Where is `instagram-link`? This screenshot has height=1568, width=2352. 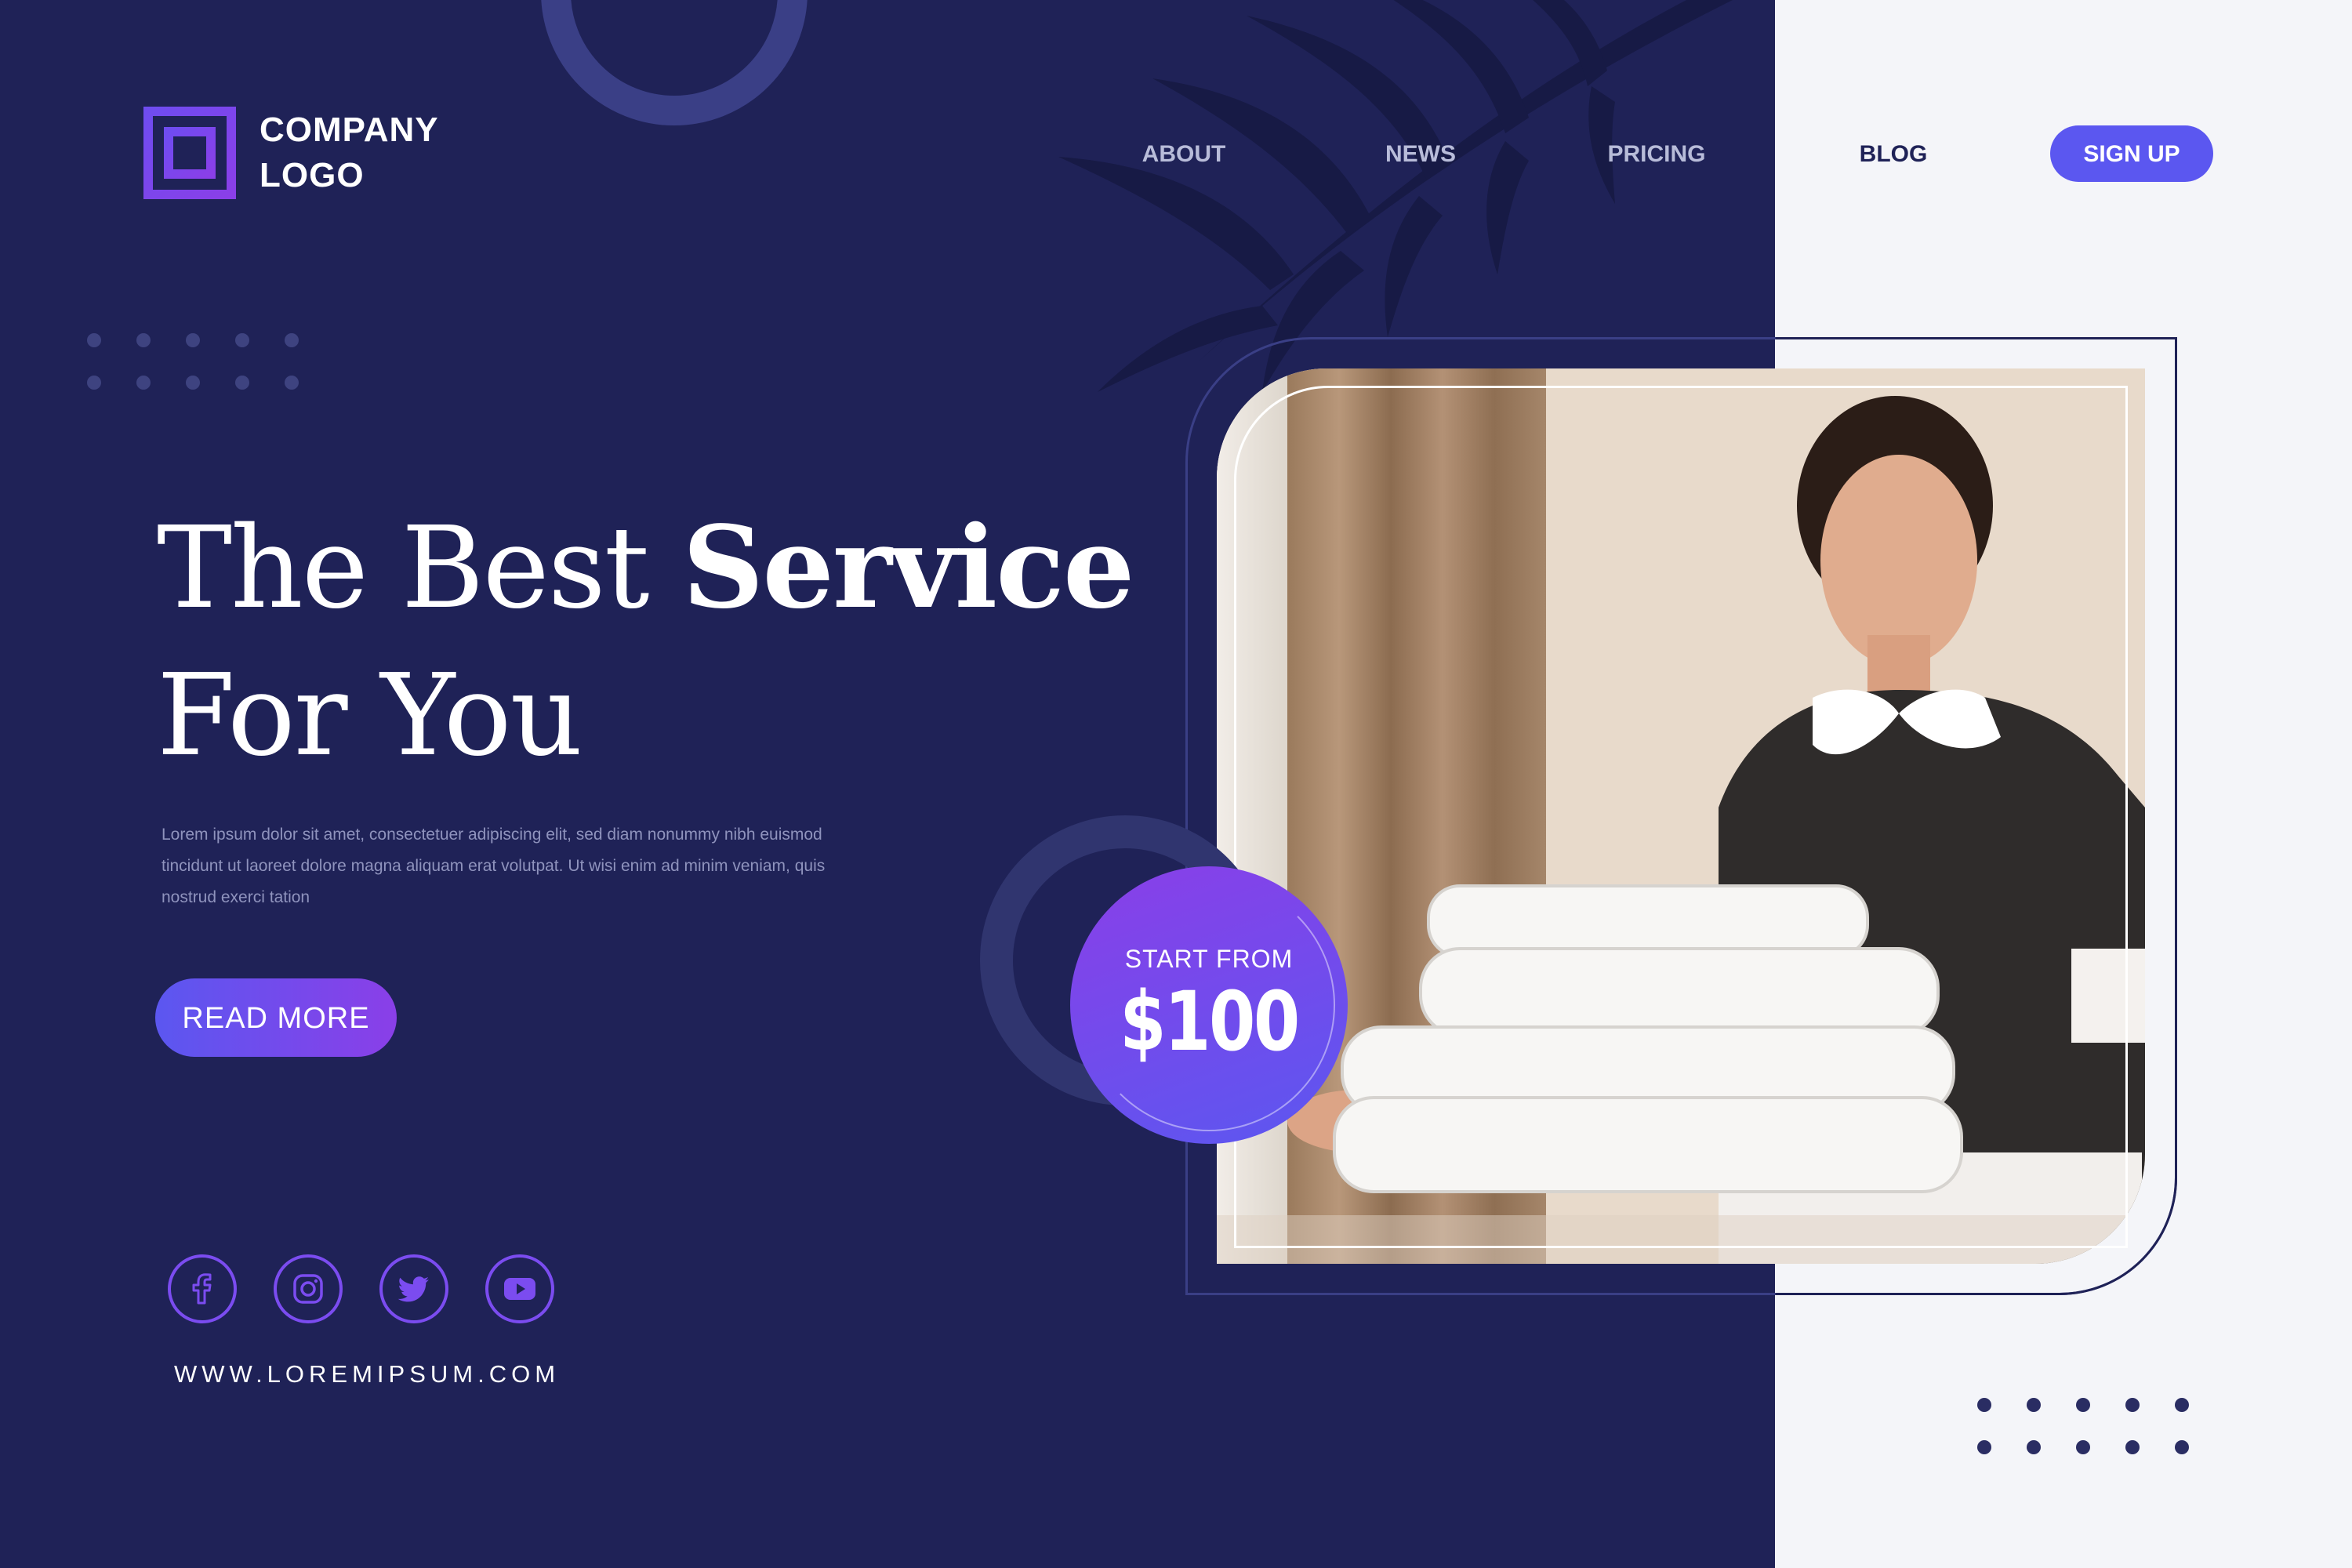 instagram-link is located at coordinates (308, 1288).